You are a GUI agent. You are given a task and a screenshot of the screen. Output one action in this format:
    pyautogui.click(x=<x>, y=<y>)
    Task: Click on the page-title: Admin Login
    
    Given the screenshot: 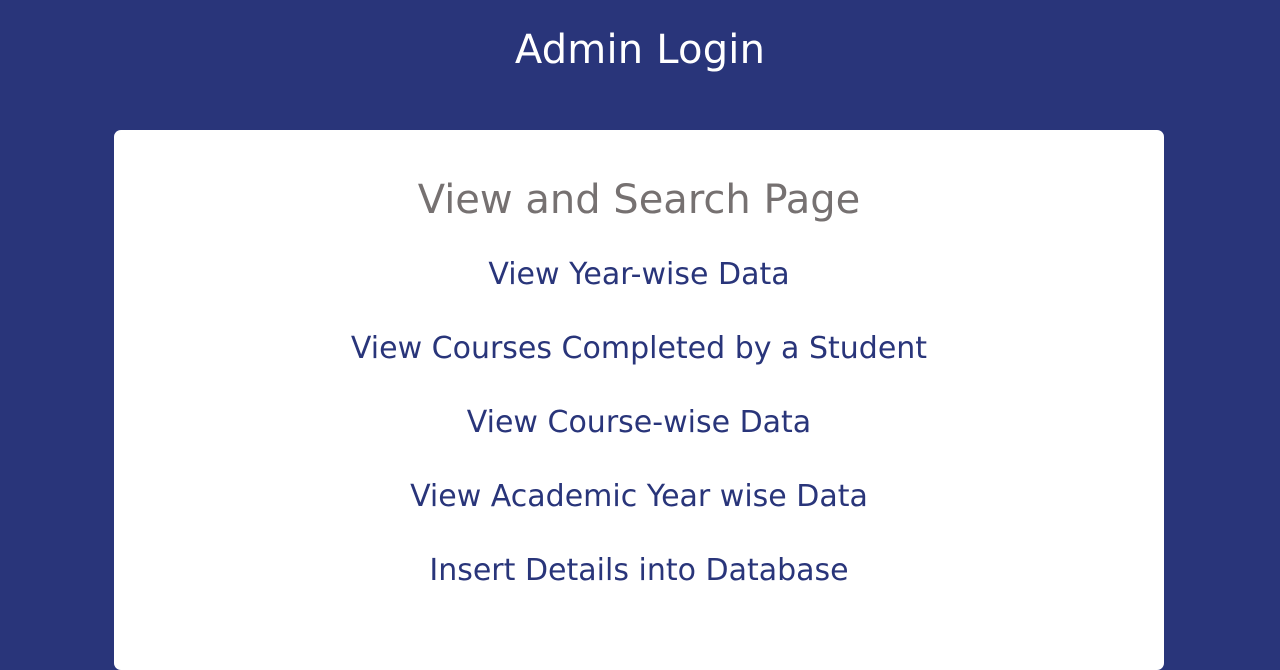 What is the action you would take?
    pyautogui.click(x=640, y=50)
    